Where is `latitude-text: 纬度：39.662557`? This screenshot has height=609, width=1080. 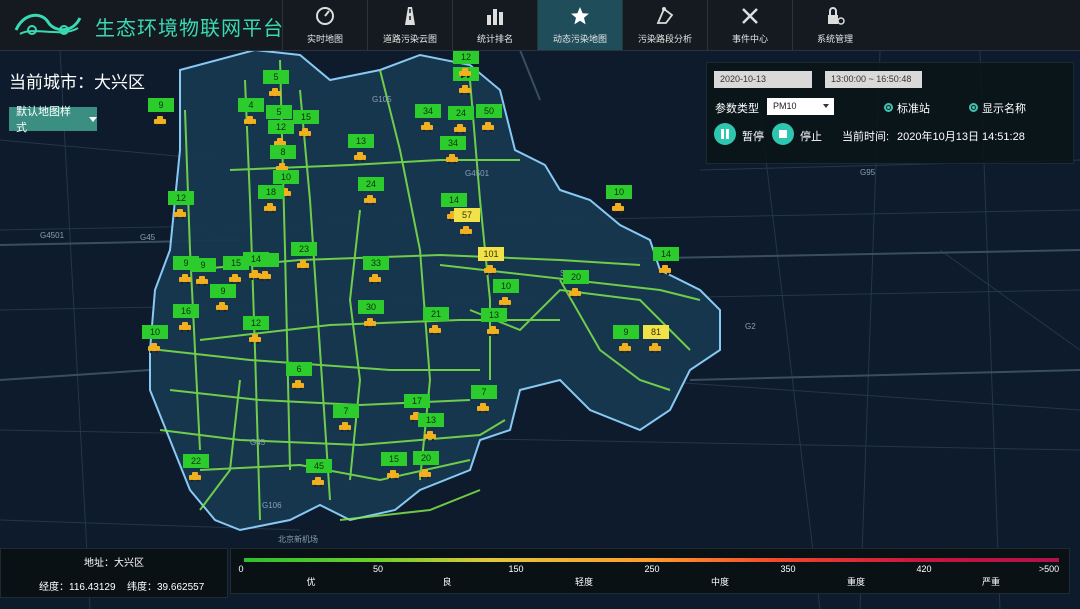 latitude-text: 纬度：39.662557 is located at coordinates (166, 587).